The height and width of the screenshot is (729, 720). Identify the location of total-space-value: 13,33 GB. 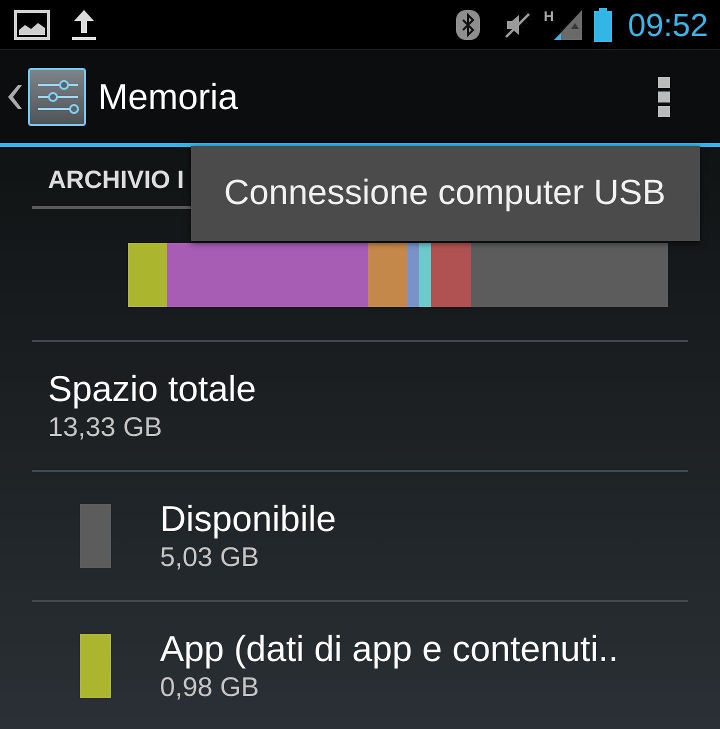
(105, 427).